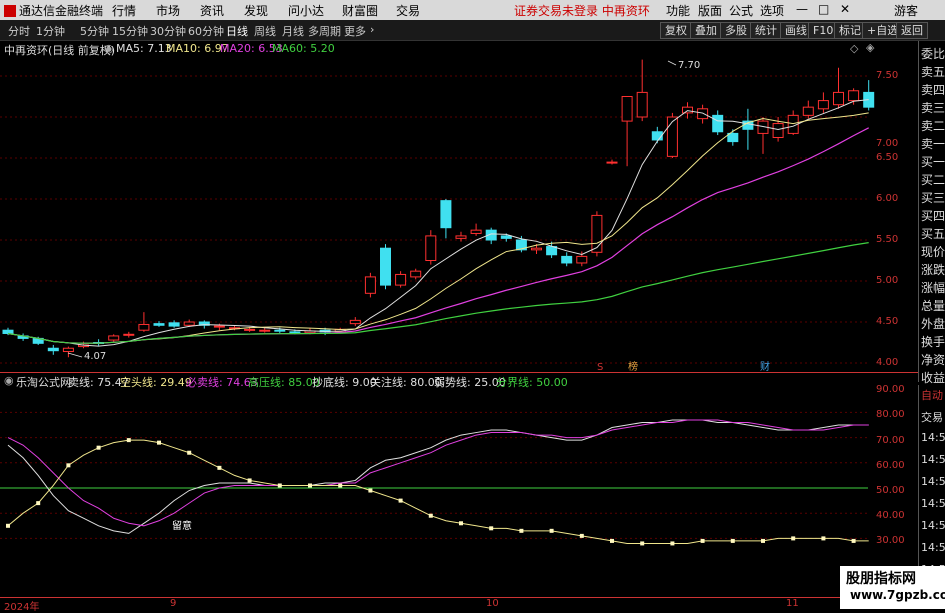 This screenshot has height=613, width=945. I want to click on watermark: 股朋指标网 www.7gpzb.com, so click(892, 587).